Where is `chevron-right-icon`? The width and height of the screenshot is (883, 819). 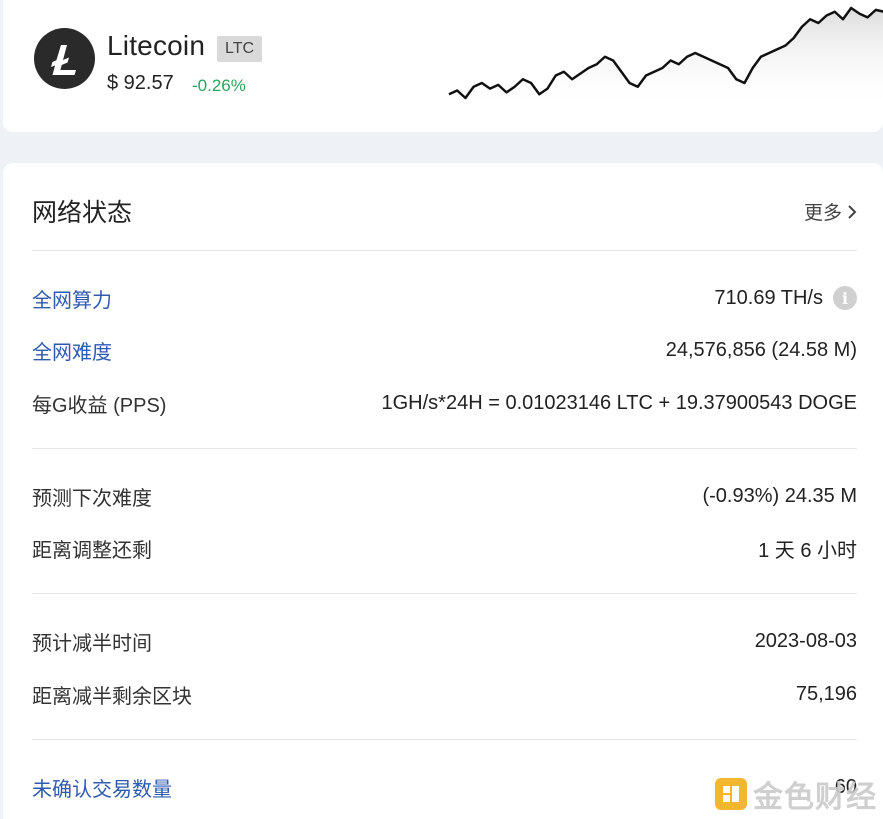
chevron-right-icon is located at coordinates (852, 211).